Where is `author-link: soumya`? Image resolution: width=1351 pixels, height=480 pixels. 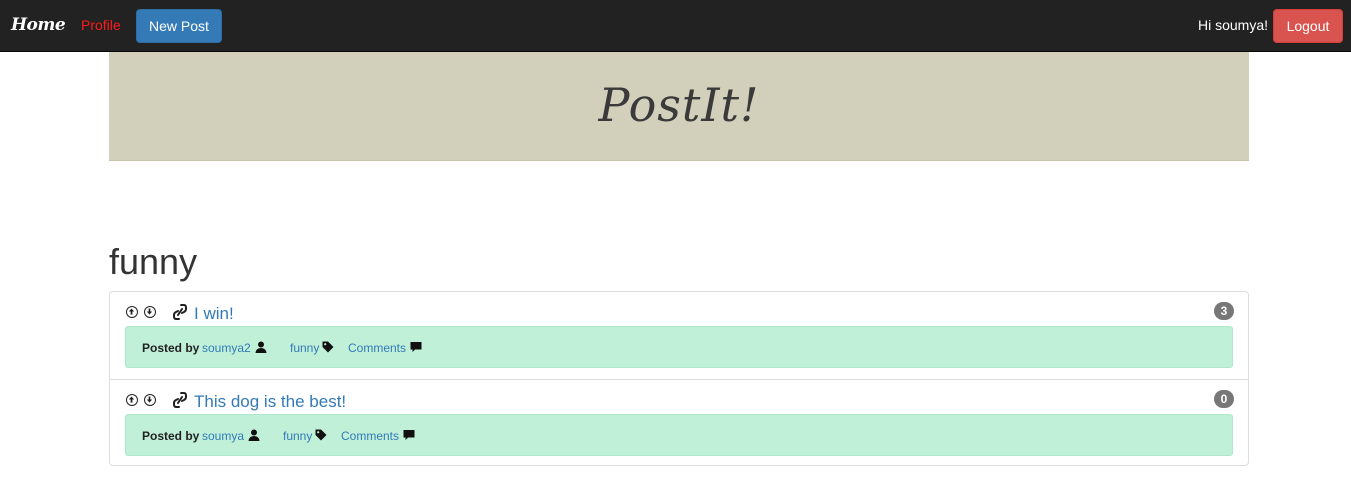
author-link: soumya is located at coordinates (223, 436).